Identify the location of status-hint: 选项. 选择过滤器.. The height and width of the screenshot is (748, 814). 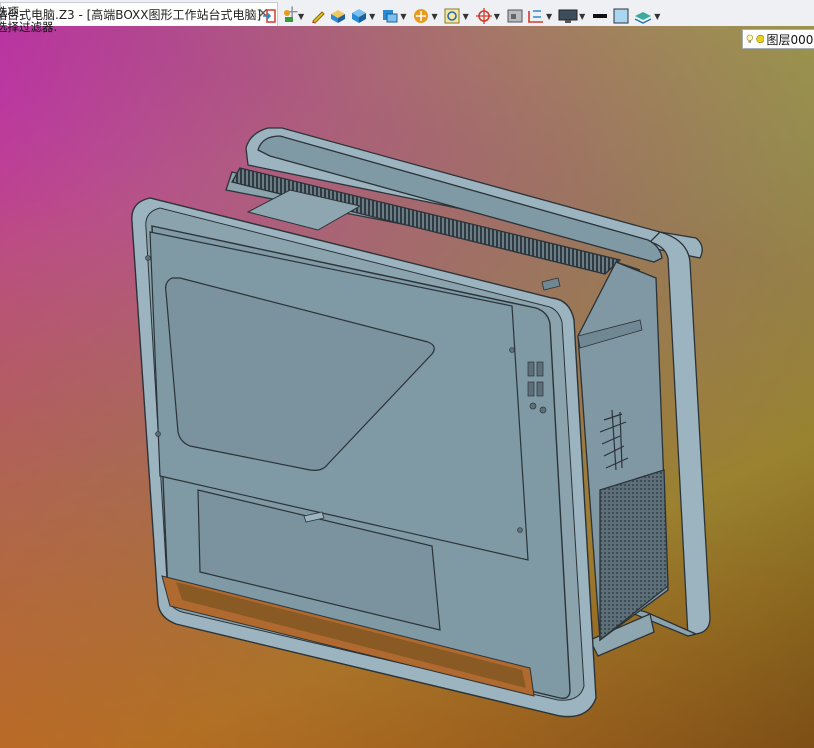
(28, 20).